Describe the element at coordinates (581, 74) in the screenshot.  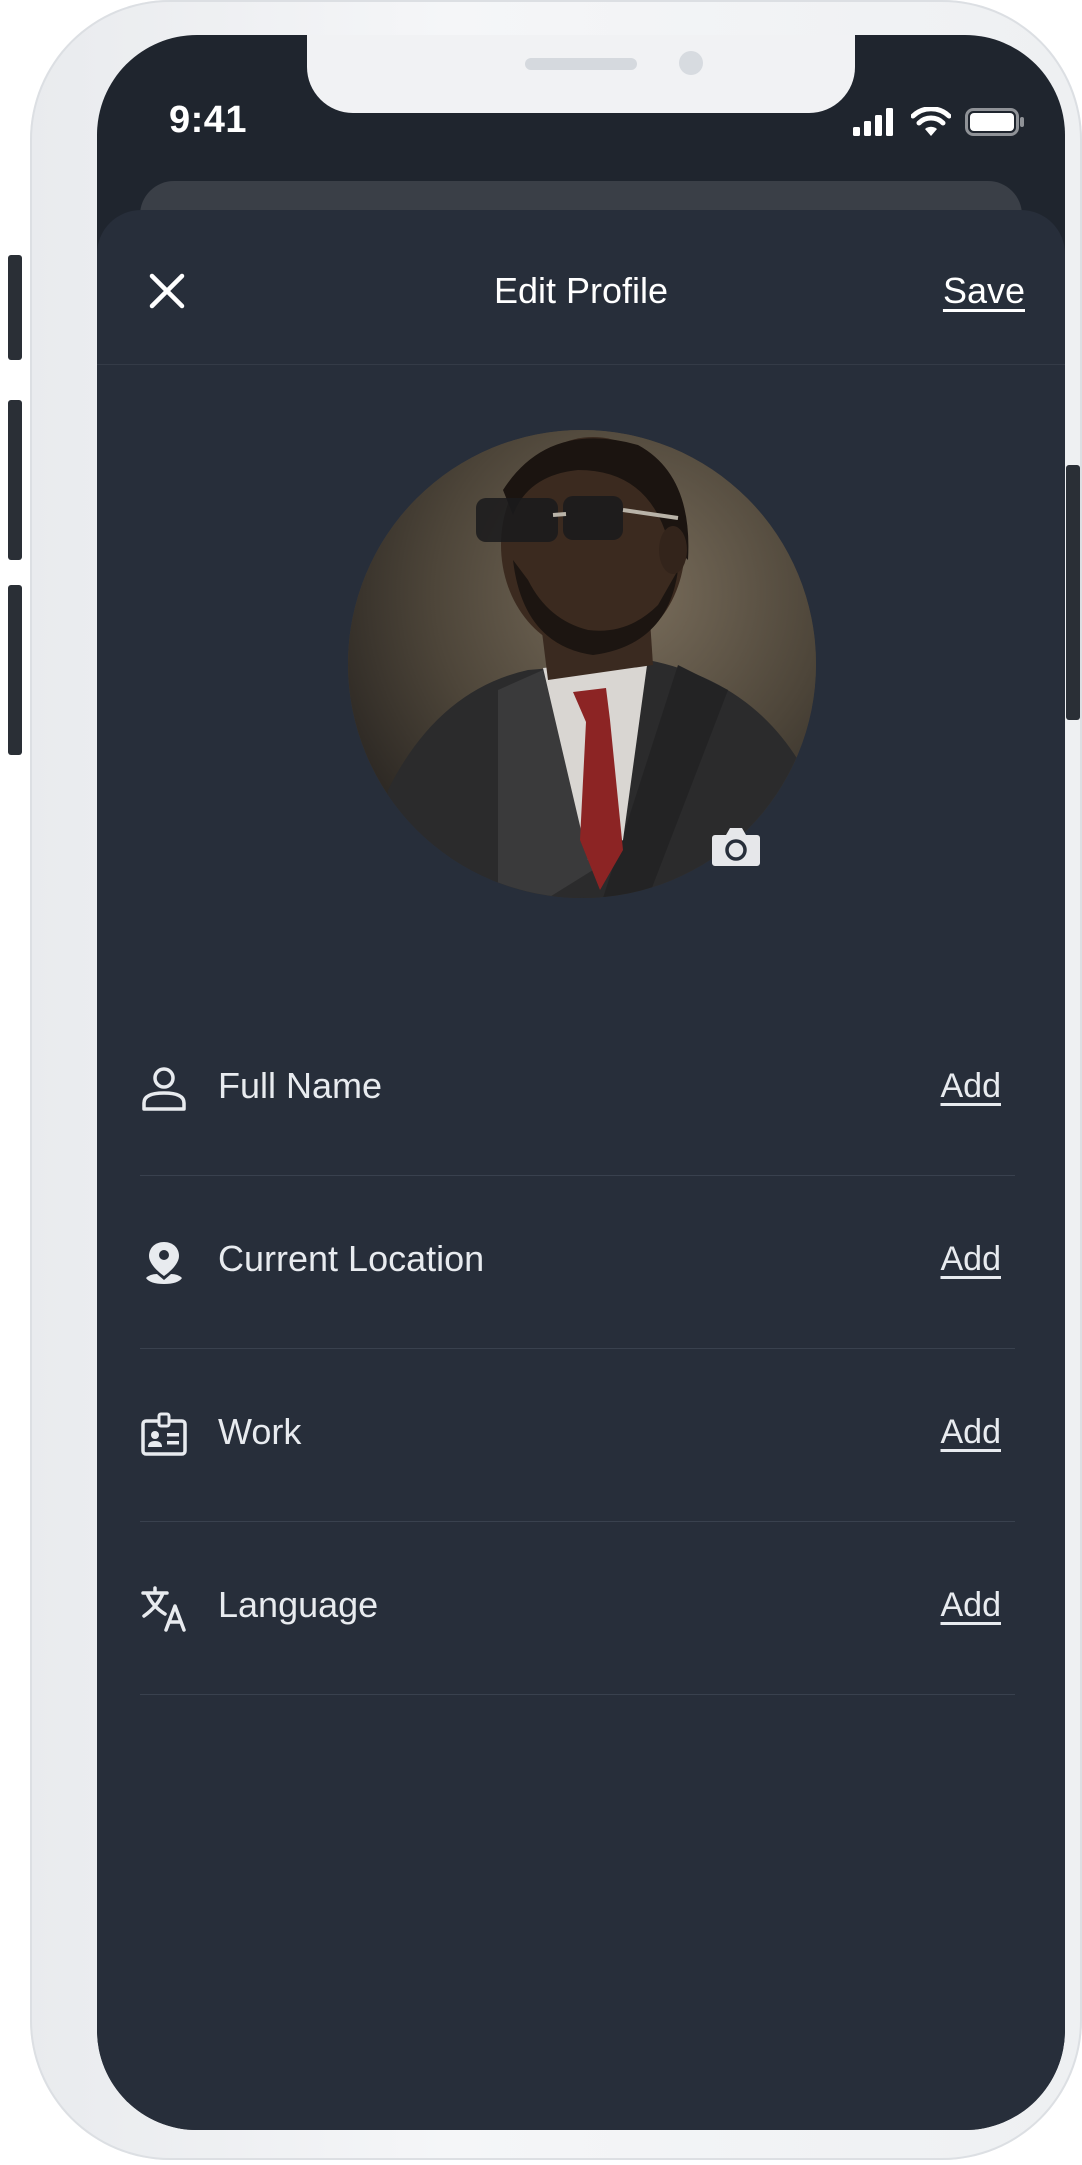
I see `notch` at that location.